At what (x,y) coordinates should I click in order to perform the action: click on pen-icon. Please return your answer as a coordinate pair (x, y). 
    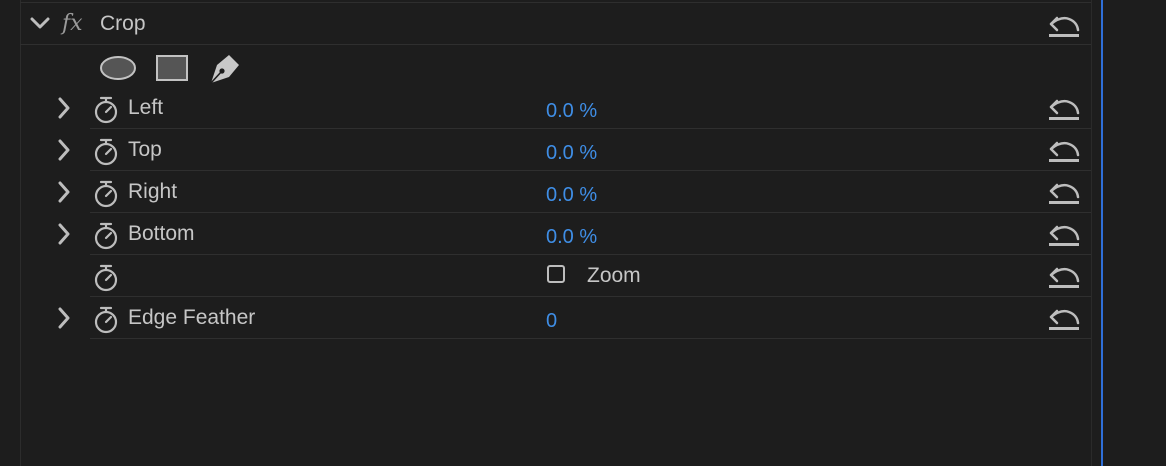
    Looking at the image, I should click on (225, 68).